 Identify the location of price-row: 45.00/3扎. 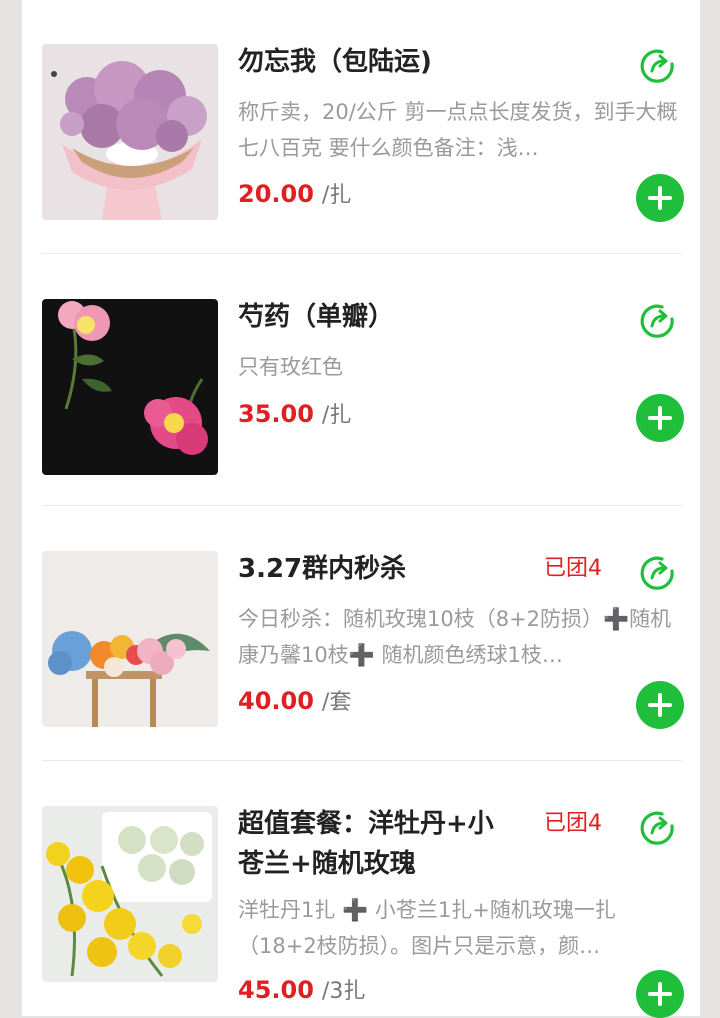
(301, 990).